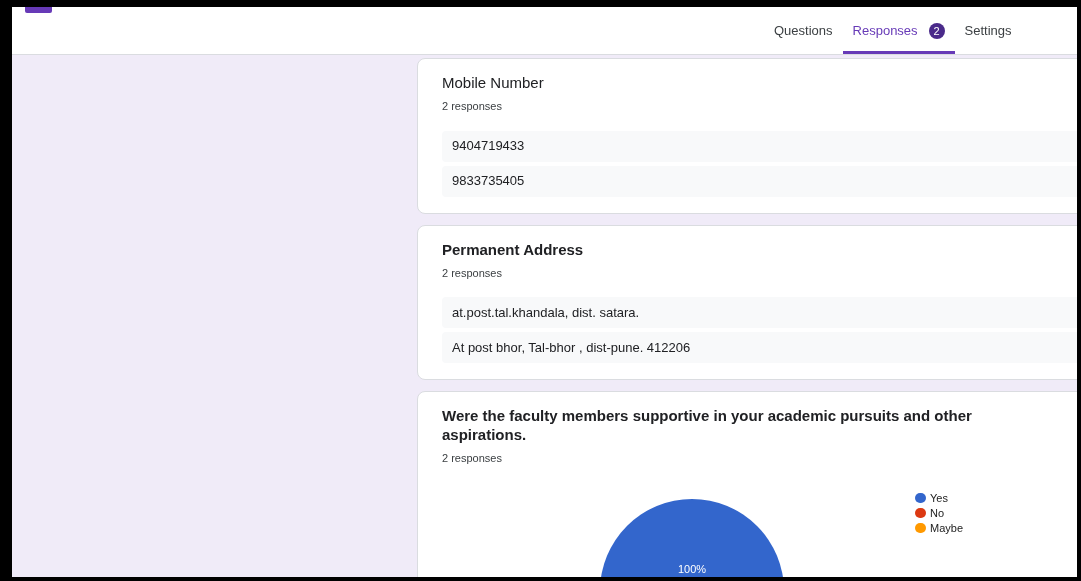 This screenshot has height=581, width=1081. Describe the element at coordinates (513, 249) in the screenshot. I see `question-title: Permanent Address` at that location.